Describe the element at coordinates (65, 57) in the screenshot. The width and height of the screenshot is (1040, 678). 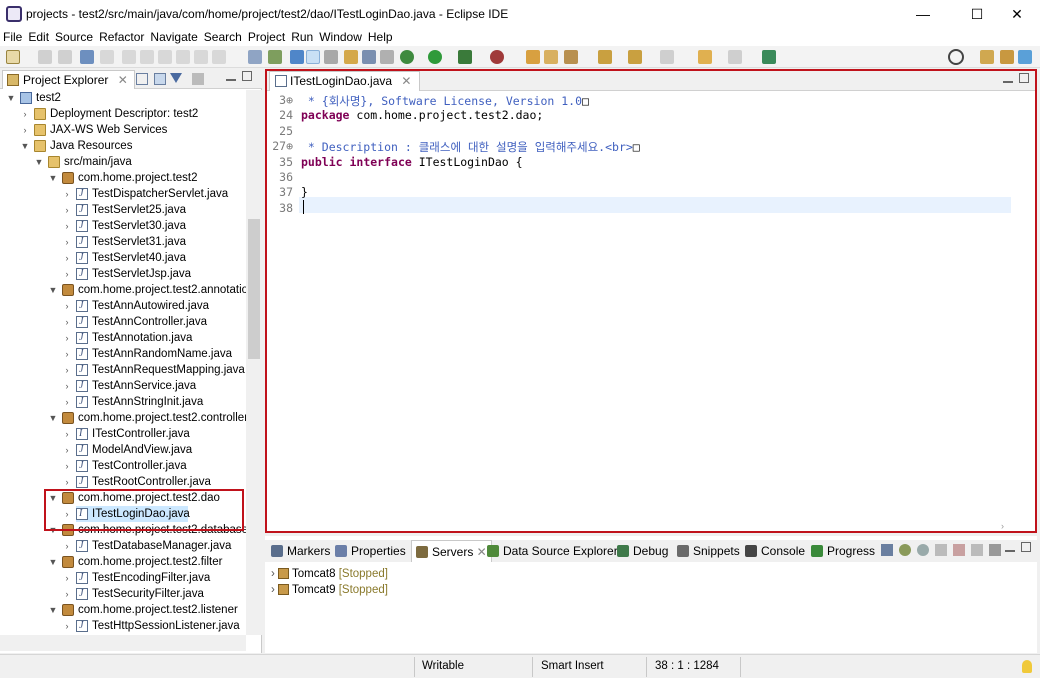
I see `save-all-icon` at that location.